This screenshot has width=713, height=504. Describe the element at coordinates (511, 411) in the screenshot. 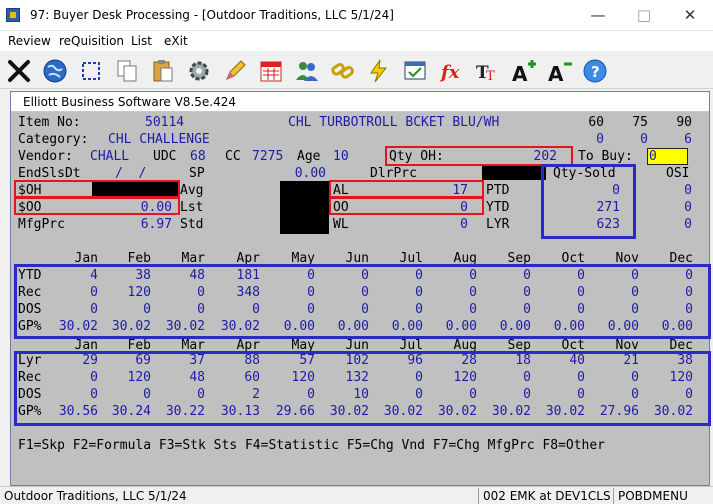

I see `cell-gppct-sep: 30.02` at that location.